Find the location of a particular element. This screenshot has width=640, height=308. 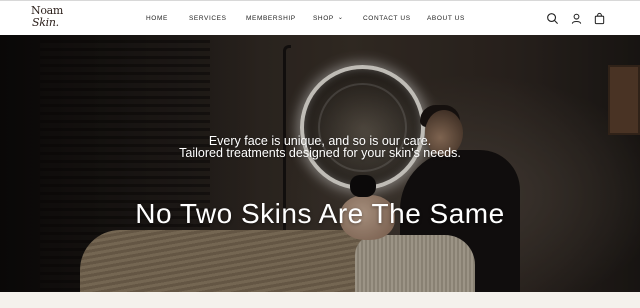

logo-line-2: Skin. is located at coordinates (45, 22).